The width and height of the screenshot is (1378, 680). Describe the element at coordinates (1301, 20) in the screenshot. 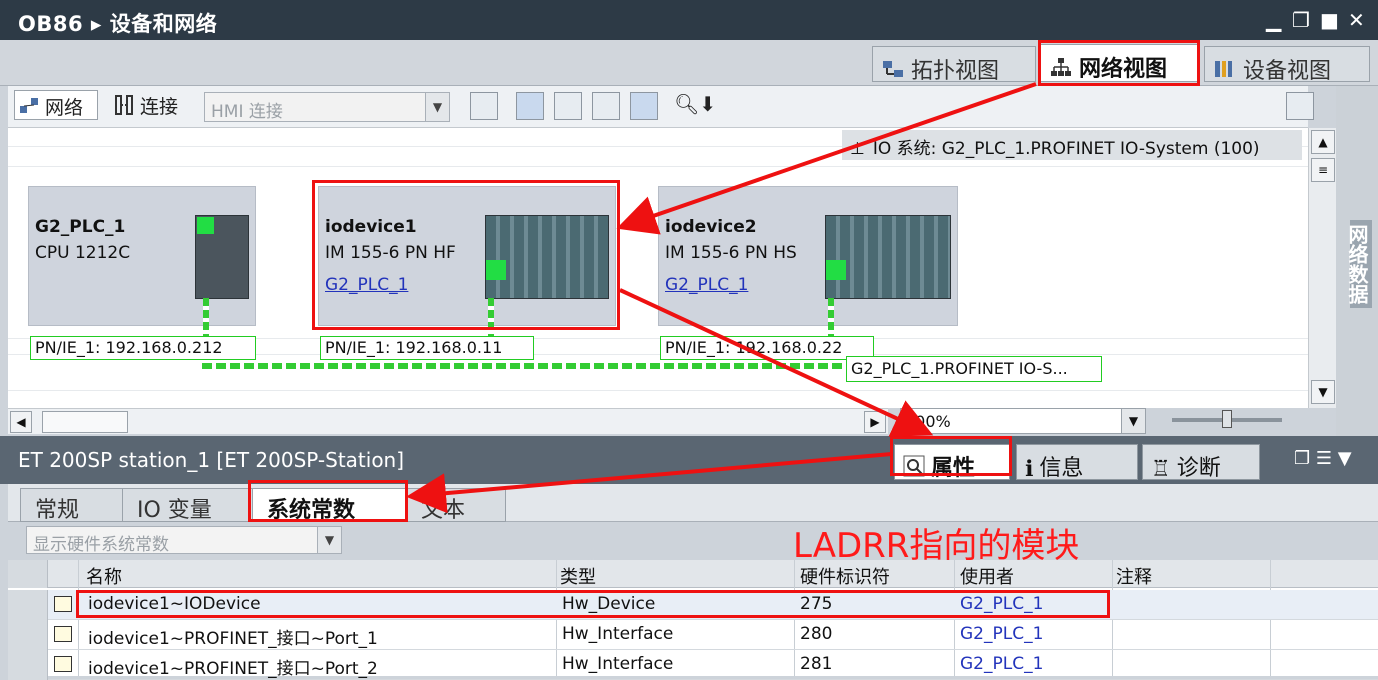

I see `restore-icon: ❐` at that location.